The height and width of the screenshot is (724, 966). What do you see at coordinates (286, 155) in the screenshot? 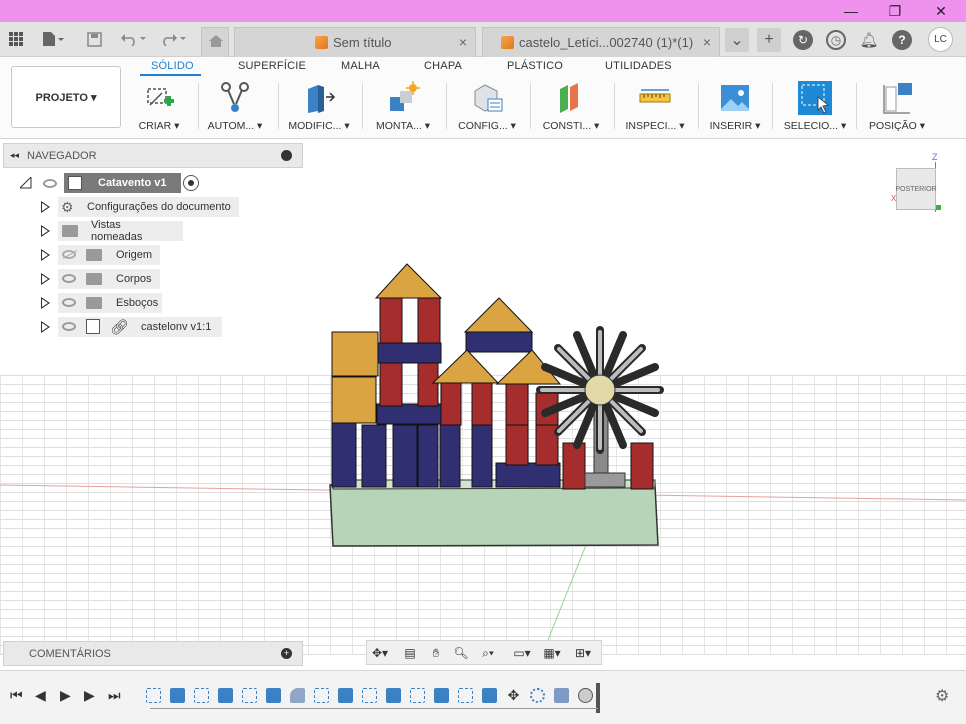
I see `minimize-panel-icon` at bounding box center [286, 155].